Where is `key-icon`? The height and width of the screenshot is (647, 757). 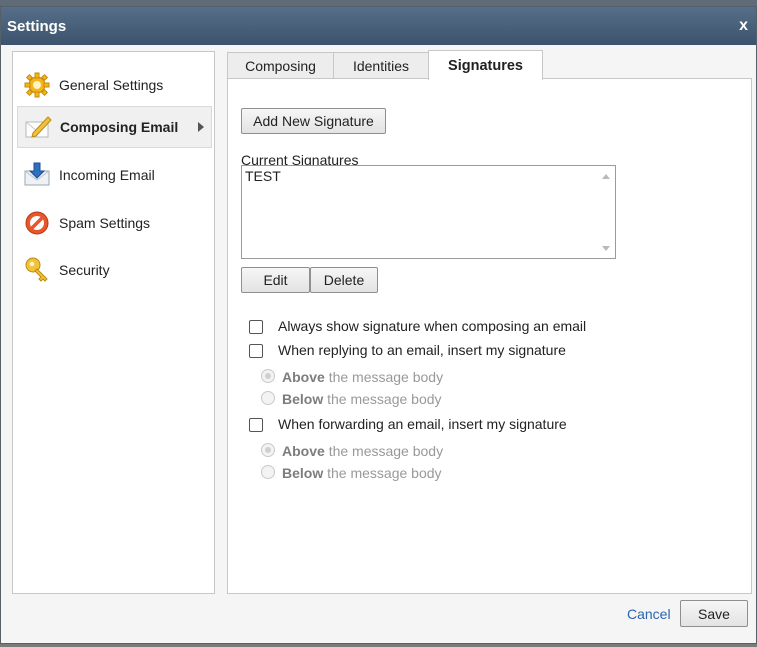 key-icon is located at coordinates (37, 270).